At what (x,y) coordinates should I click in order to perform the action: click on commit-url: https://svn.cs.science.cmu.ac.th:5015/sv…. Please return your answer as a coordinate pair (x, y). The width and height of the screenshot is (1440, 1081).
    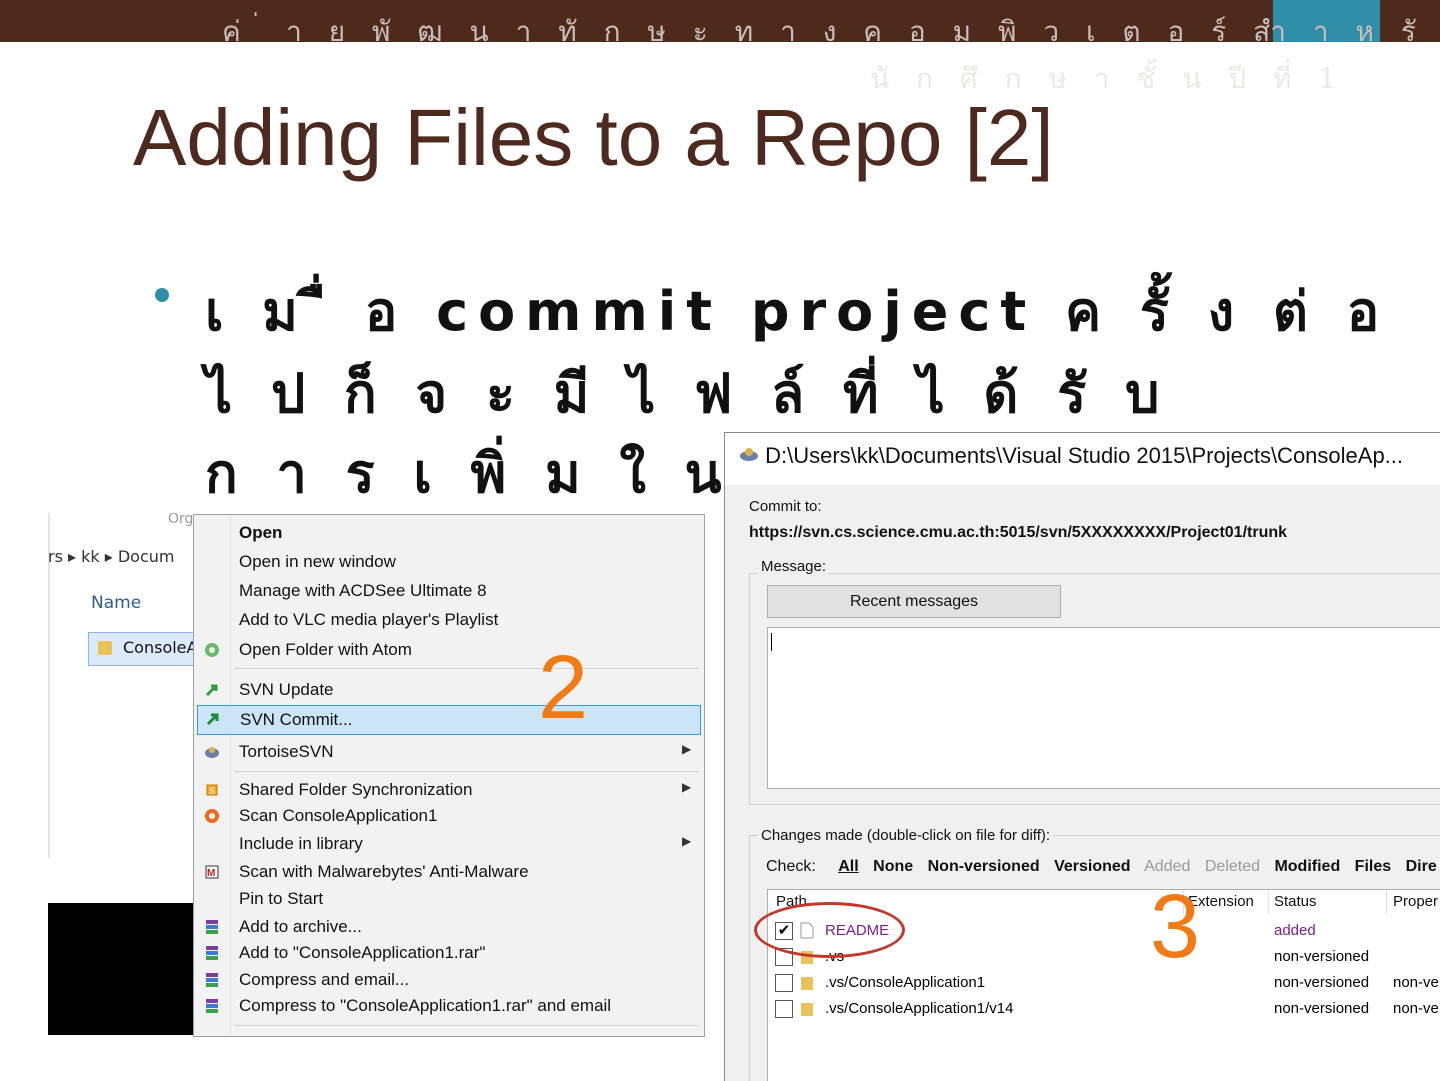
    Looking at the image, I should click on (1018, 532).